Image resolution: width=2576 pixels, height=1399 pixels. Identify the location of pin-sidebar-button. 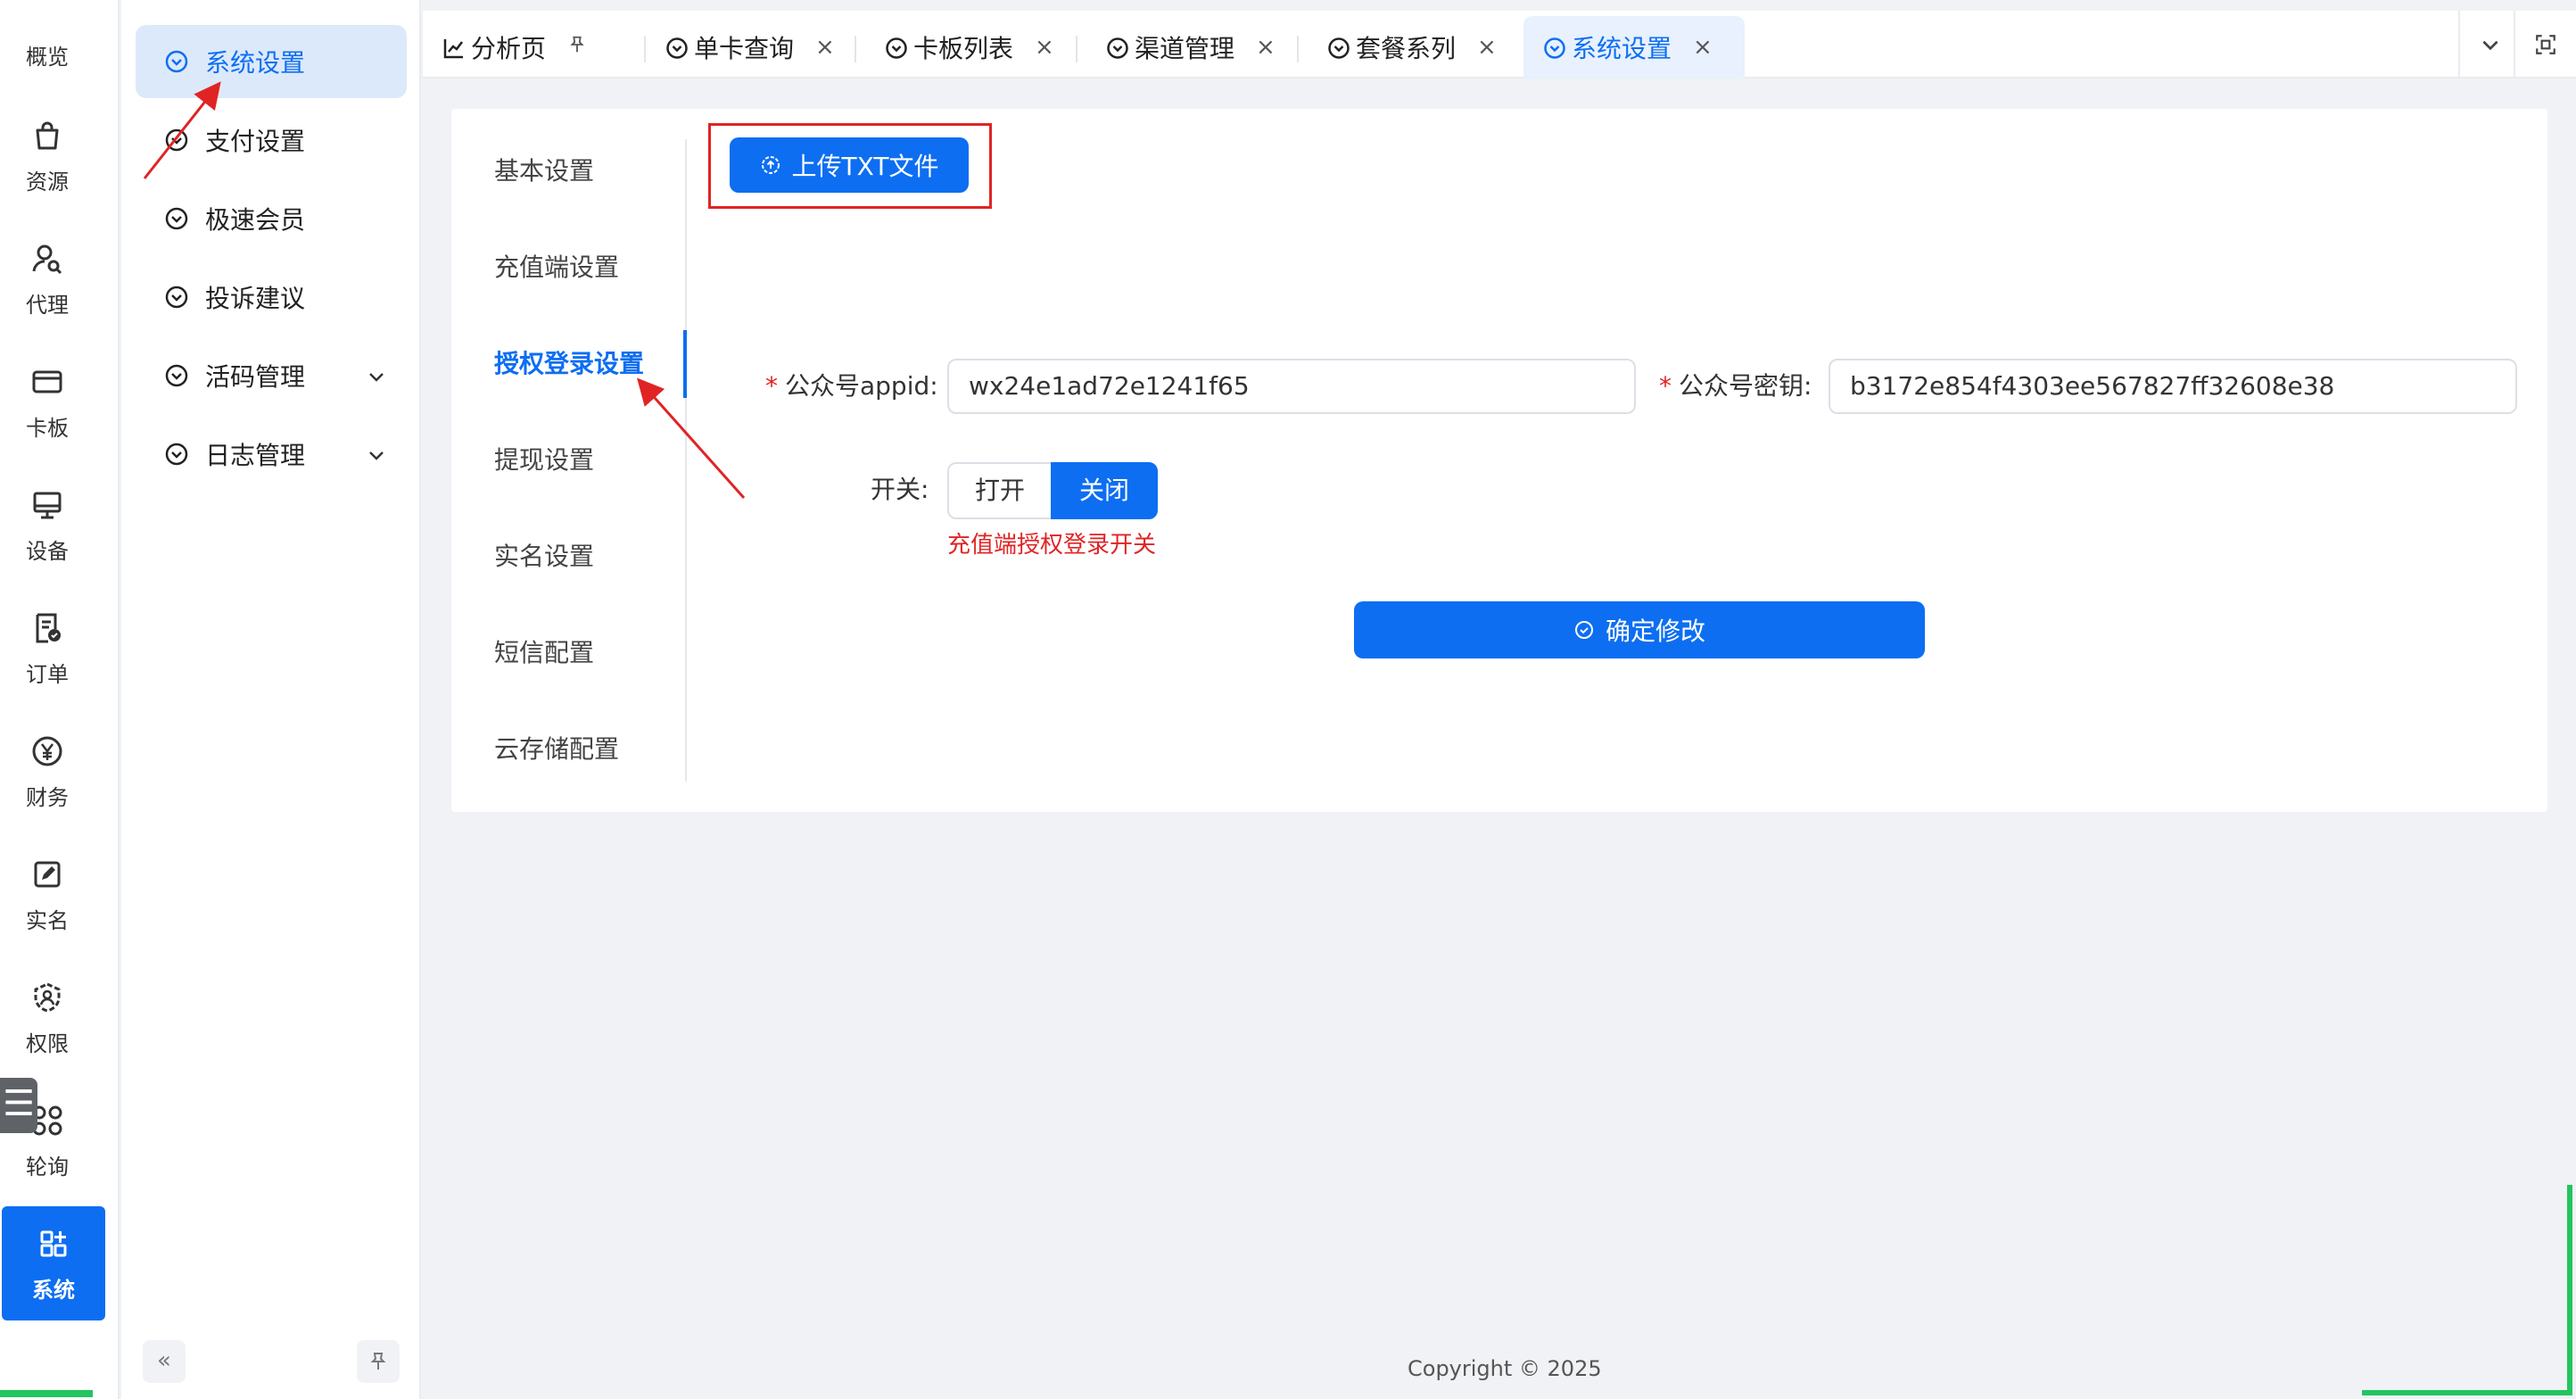
(378, 1361).